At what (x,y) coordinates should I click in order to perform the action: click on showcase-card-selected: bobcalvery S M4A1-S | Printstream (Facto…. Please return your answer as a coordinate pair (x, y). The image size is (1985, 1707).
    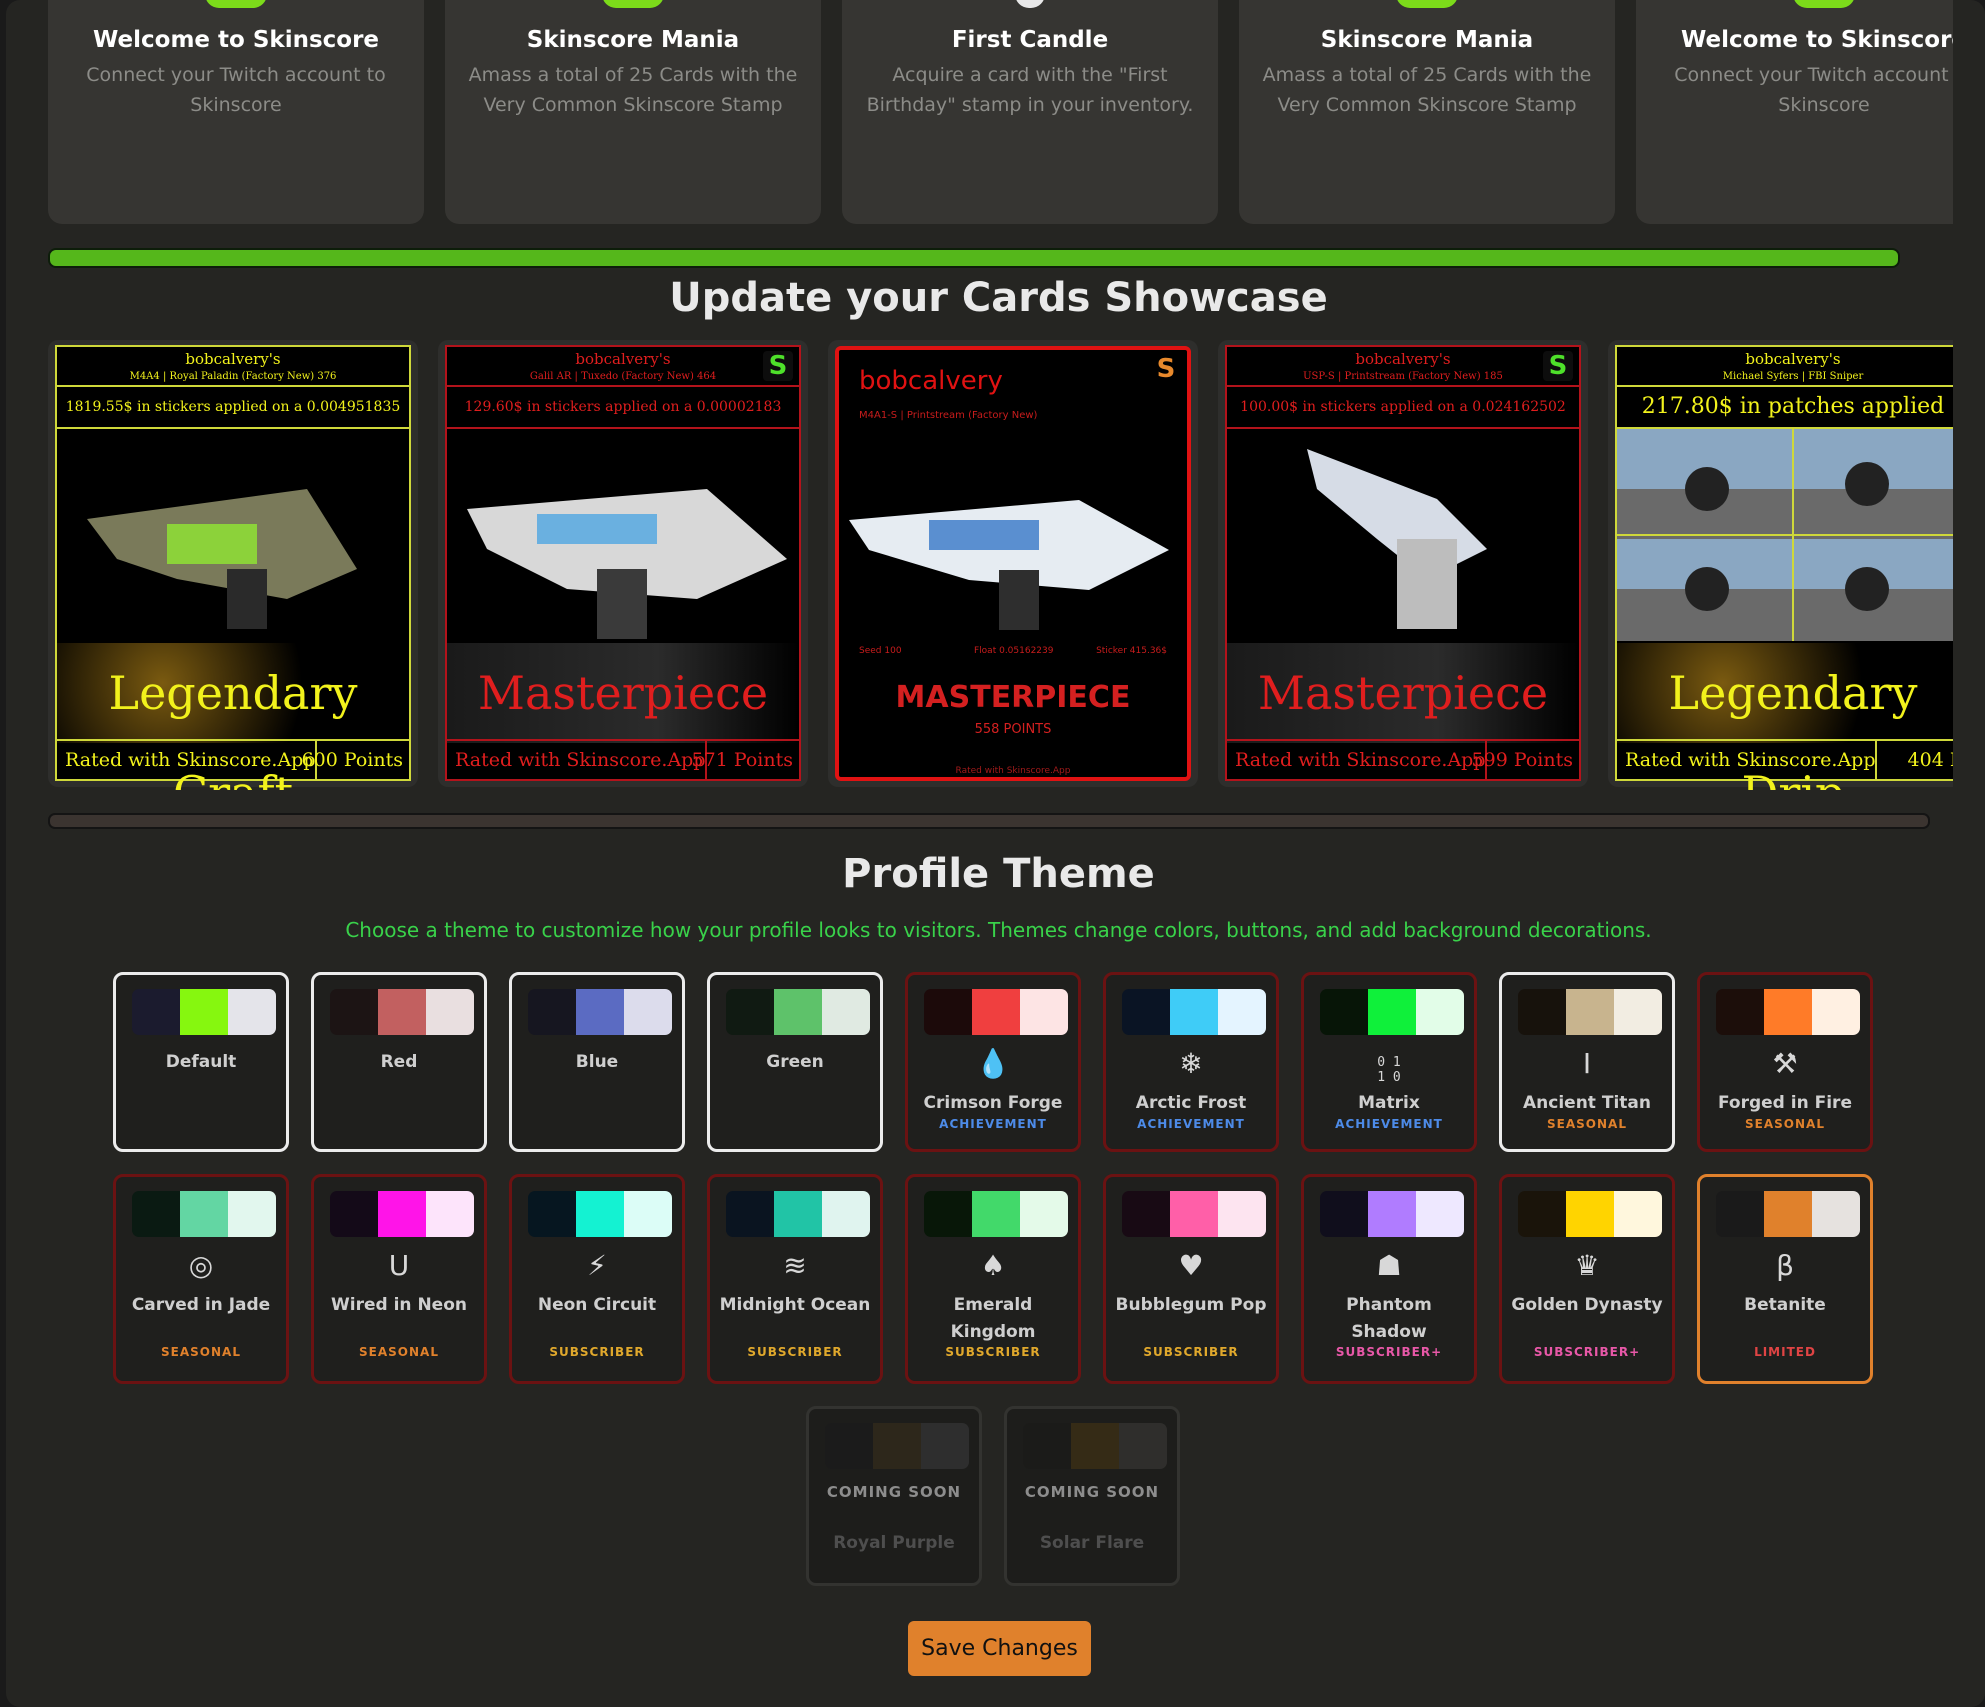
    Looking at the image, I should click on (1013, 563).